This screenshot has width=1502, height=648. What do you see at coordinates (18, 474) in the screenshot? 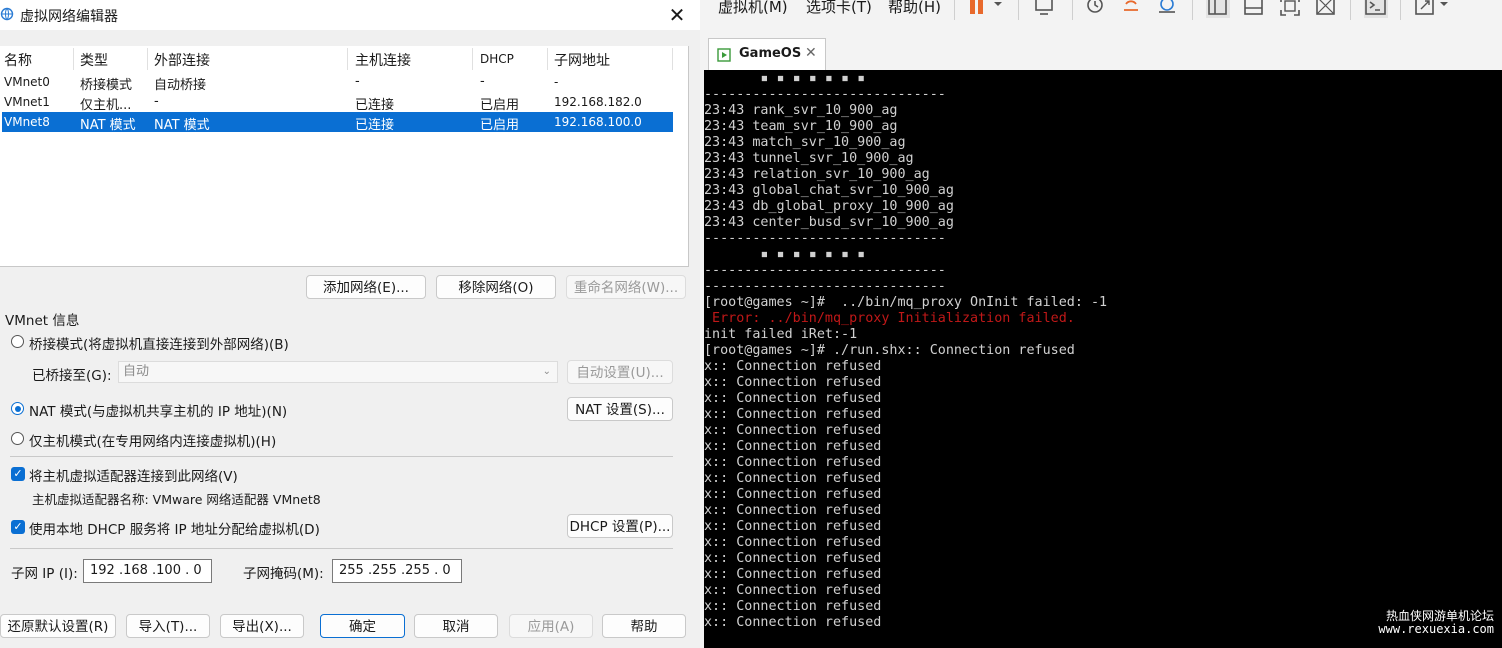
I see `connect-adapter-checkbox: ✓` at bounding box center [18, 474].